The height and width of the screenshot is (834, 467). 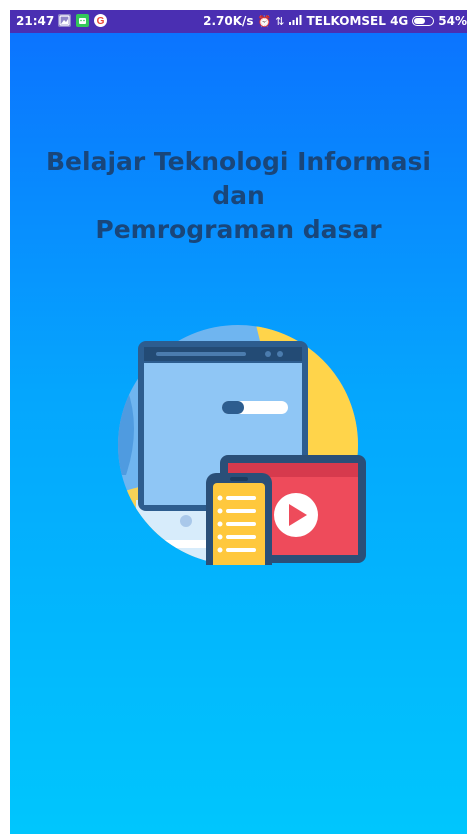 I want to click on network-speed: 2.70K/s, so click(x=228, y=21).